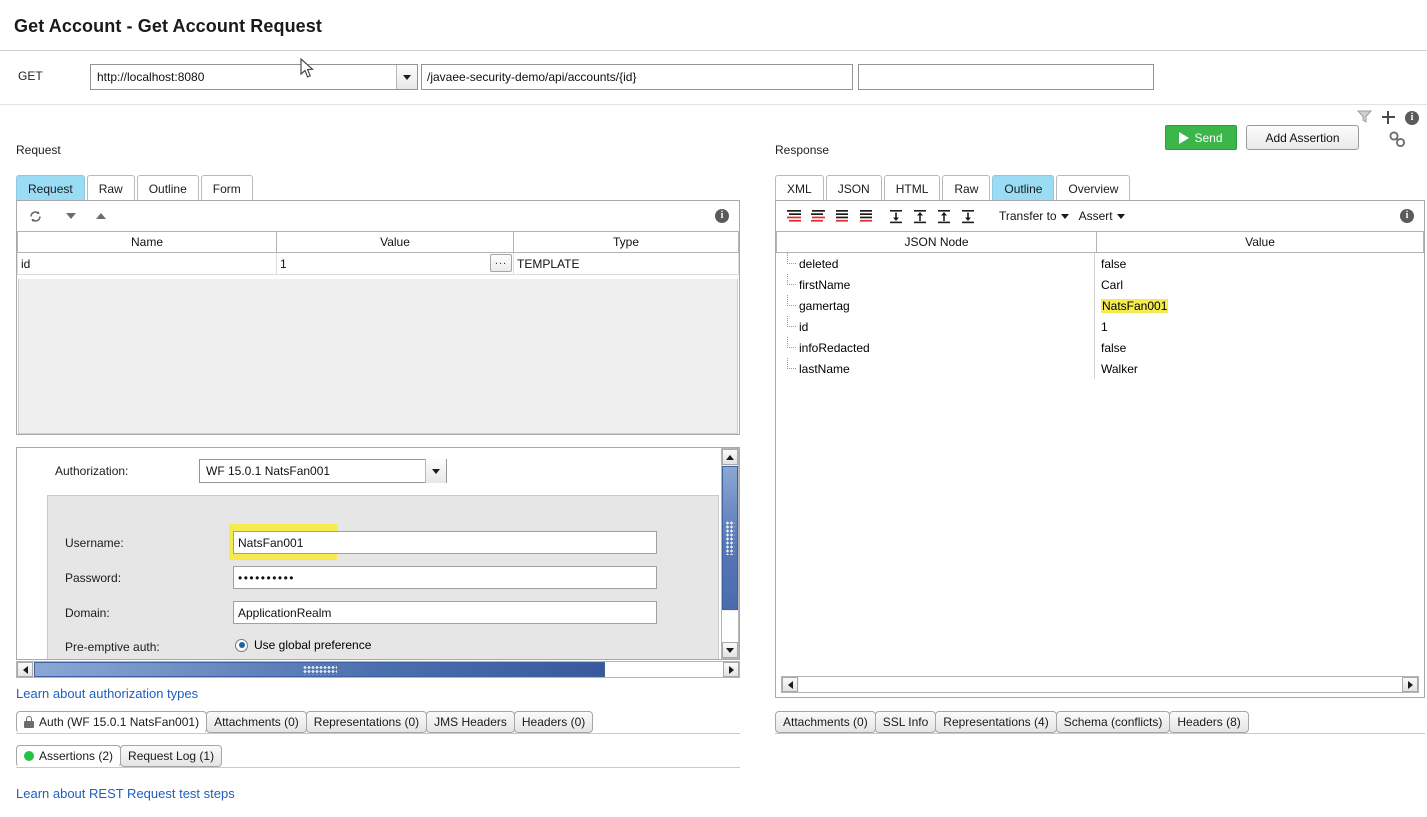 The width and height of the screenshot is (1427, 817). Describe the element at coordinates (1259, 368) in the screenshot. I see `tree-value-cell: Walker` at that location.